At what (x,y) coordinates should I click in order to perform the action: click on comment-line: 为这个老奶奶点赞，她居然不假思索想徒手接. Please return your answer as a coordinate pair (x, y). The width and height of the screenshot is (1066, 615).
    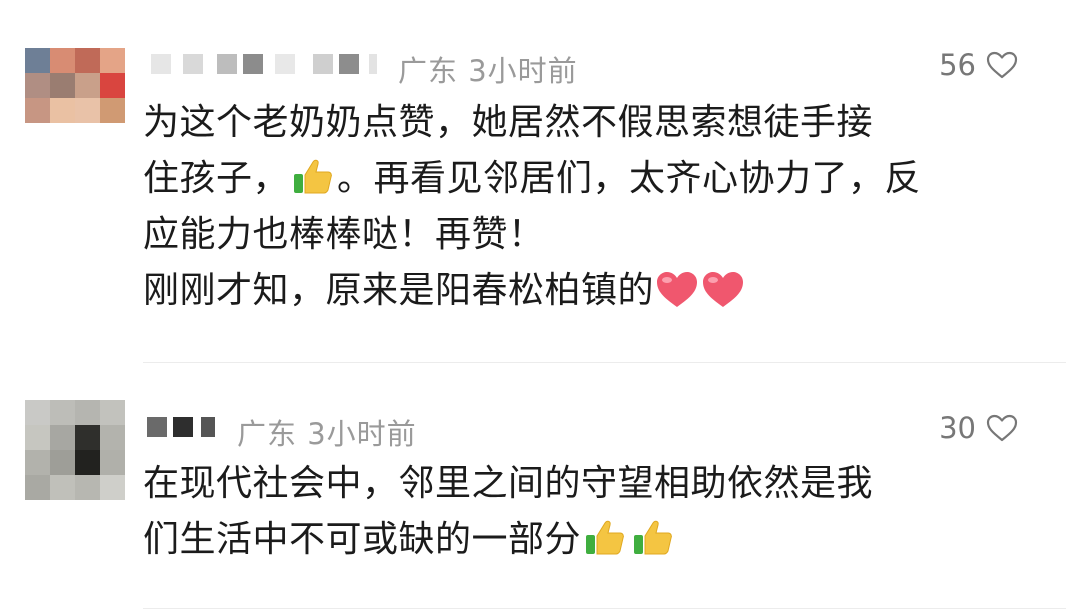
    Looking at the image, I should click on (508, 122).